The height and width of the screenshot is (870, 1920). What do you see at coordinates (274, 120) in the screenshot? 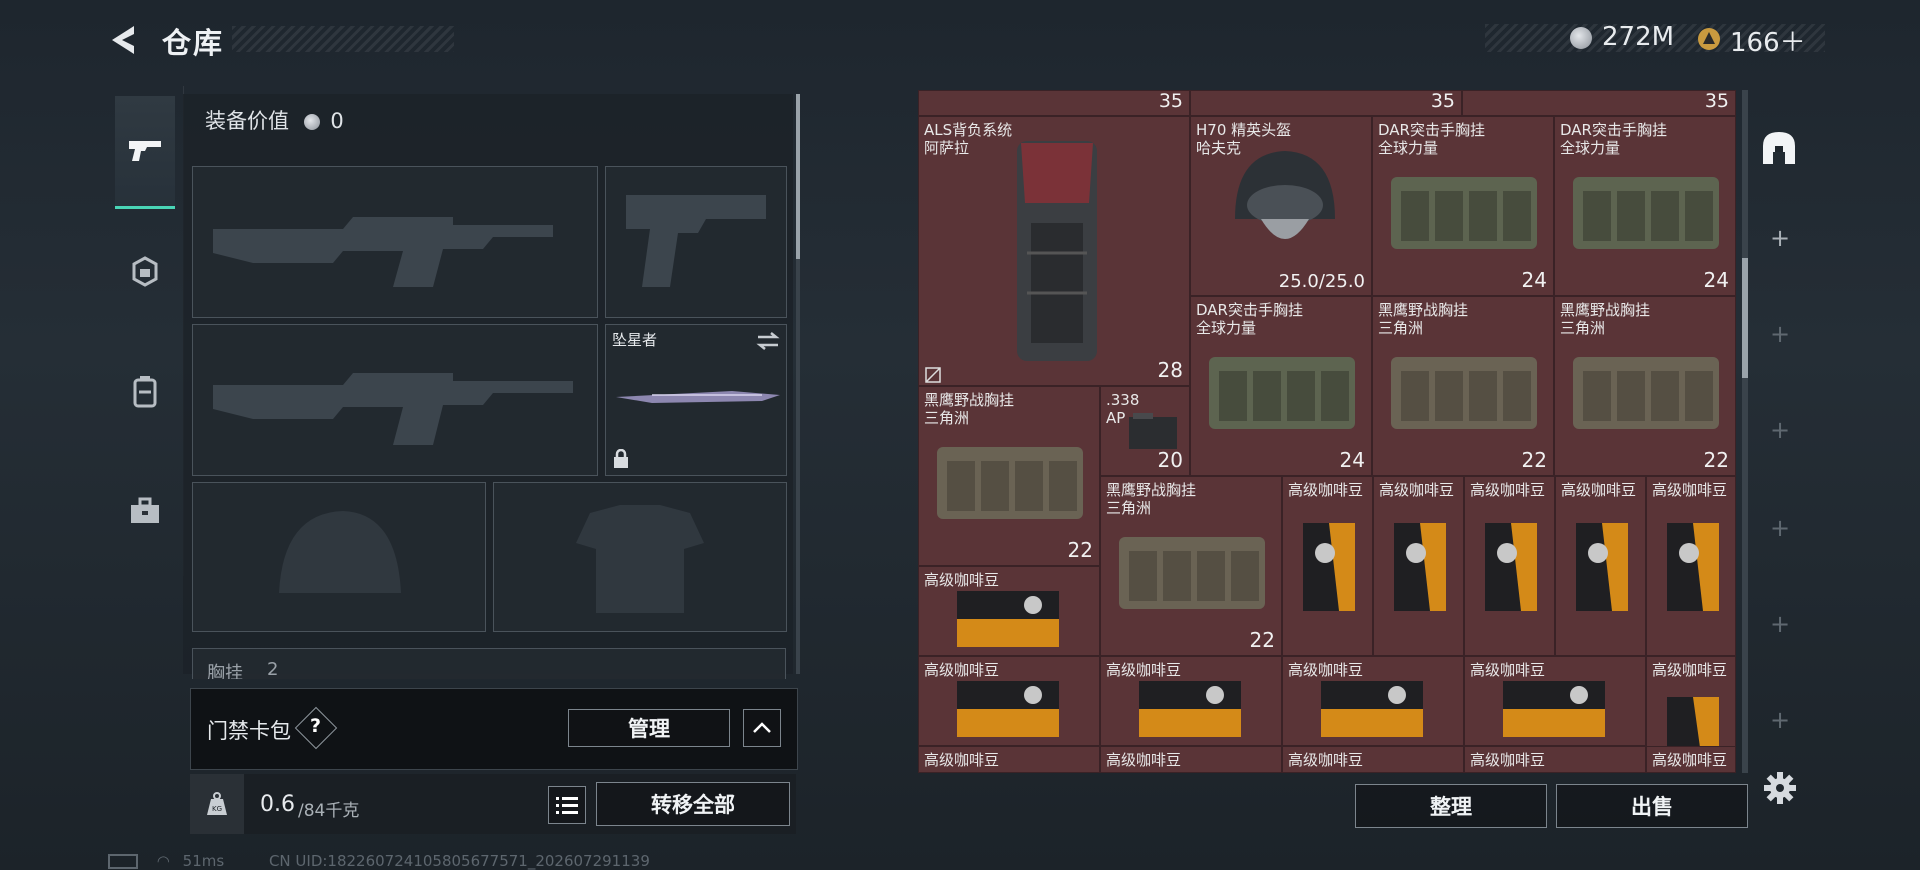
I see `equipment-value: 装备价值 0` at bounding box center [274, 120].